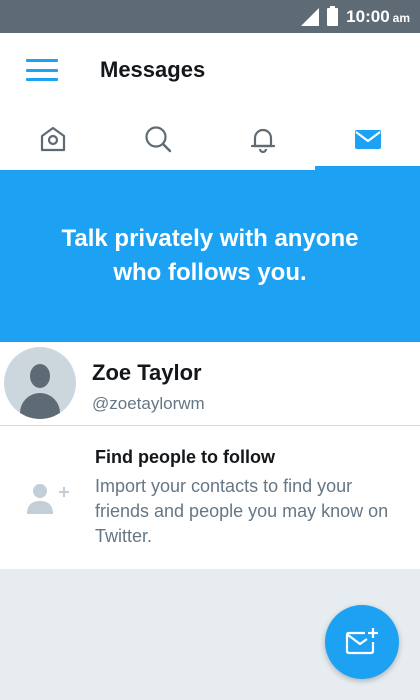 Image resolution: width=420 pixels, height=700 pixels. I want to click on page-title: Messages, so click(153, 69).